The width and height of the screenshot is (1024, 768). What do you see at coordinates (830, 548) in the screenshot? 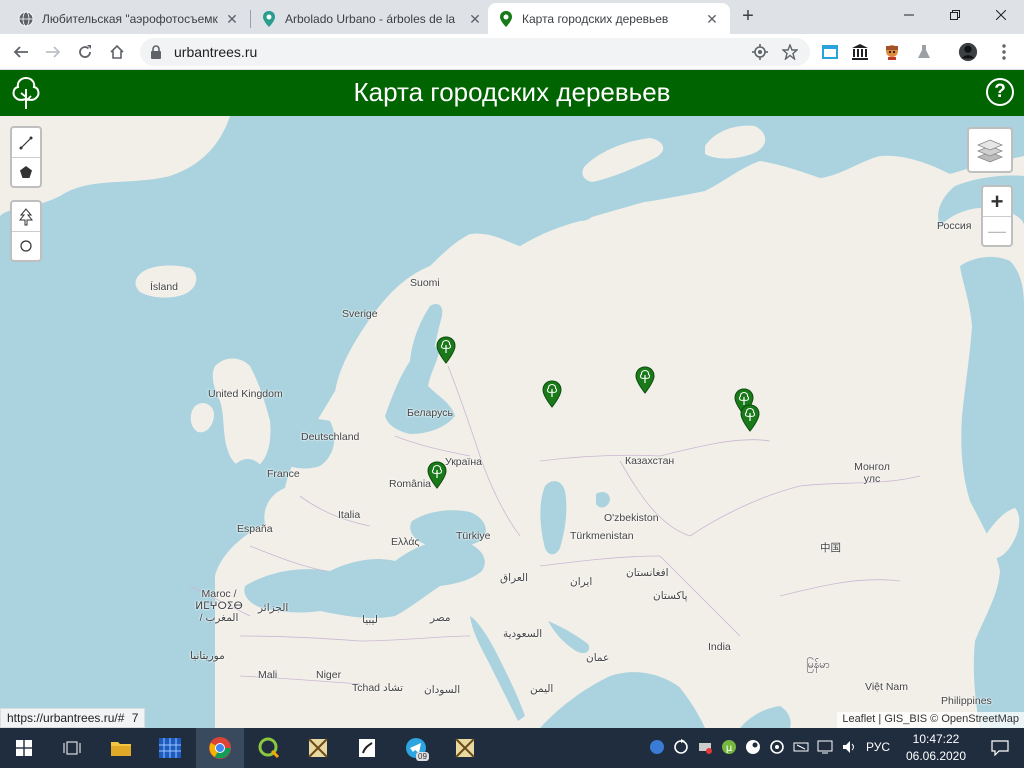
I see `map-label-china: 中国` at bounding box center [830, 548].